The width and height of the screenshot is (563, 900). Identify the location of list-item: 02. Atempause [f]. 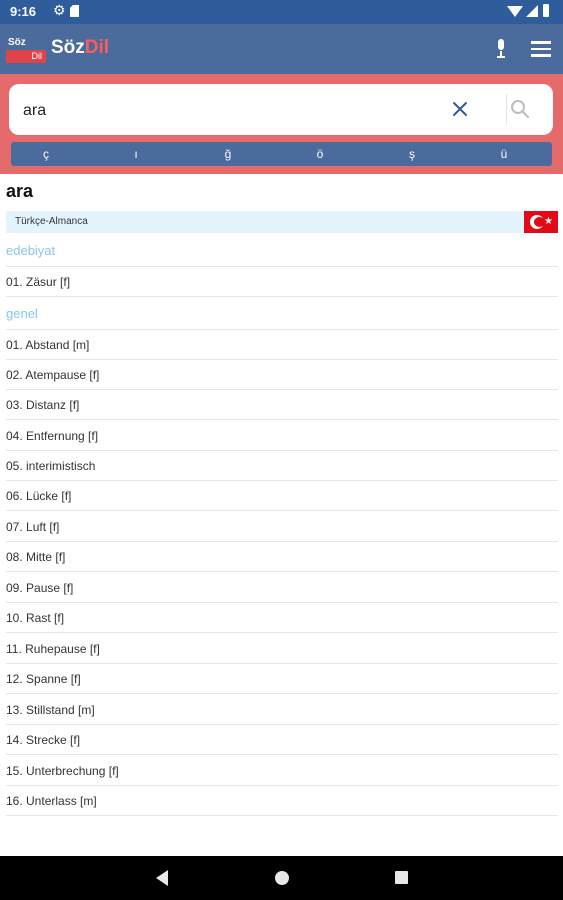
(282, 375).